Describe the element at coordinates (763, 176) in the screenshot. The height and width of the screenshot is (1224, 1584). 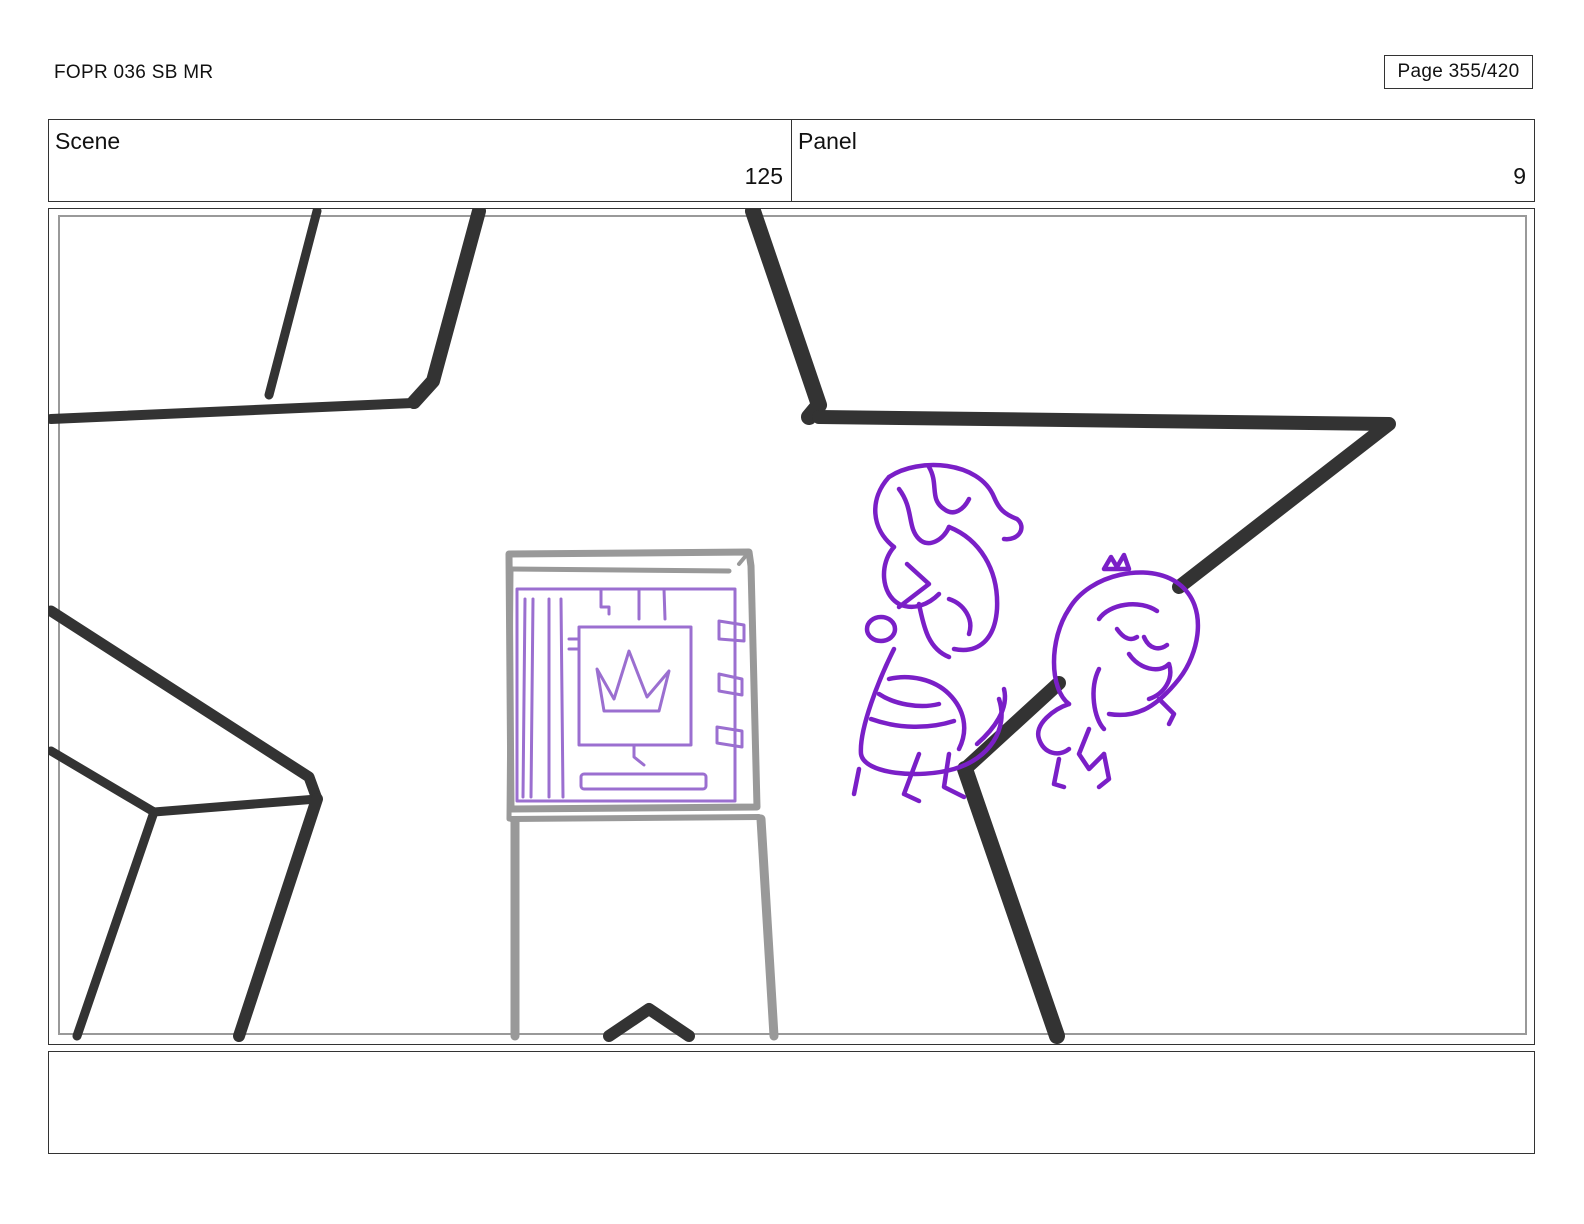
I see `scene-number: 125` at that location.